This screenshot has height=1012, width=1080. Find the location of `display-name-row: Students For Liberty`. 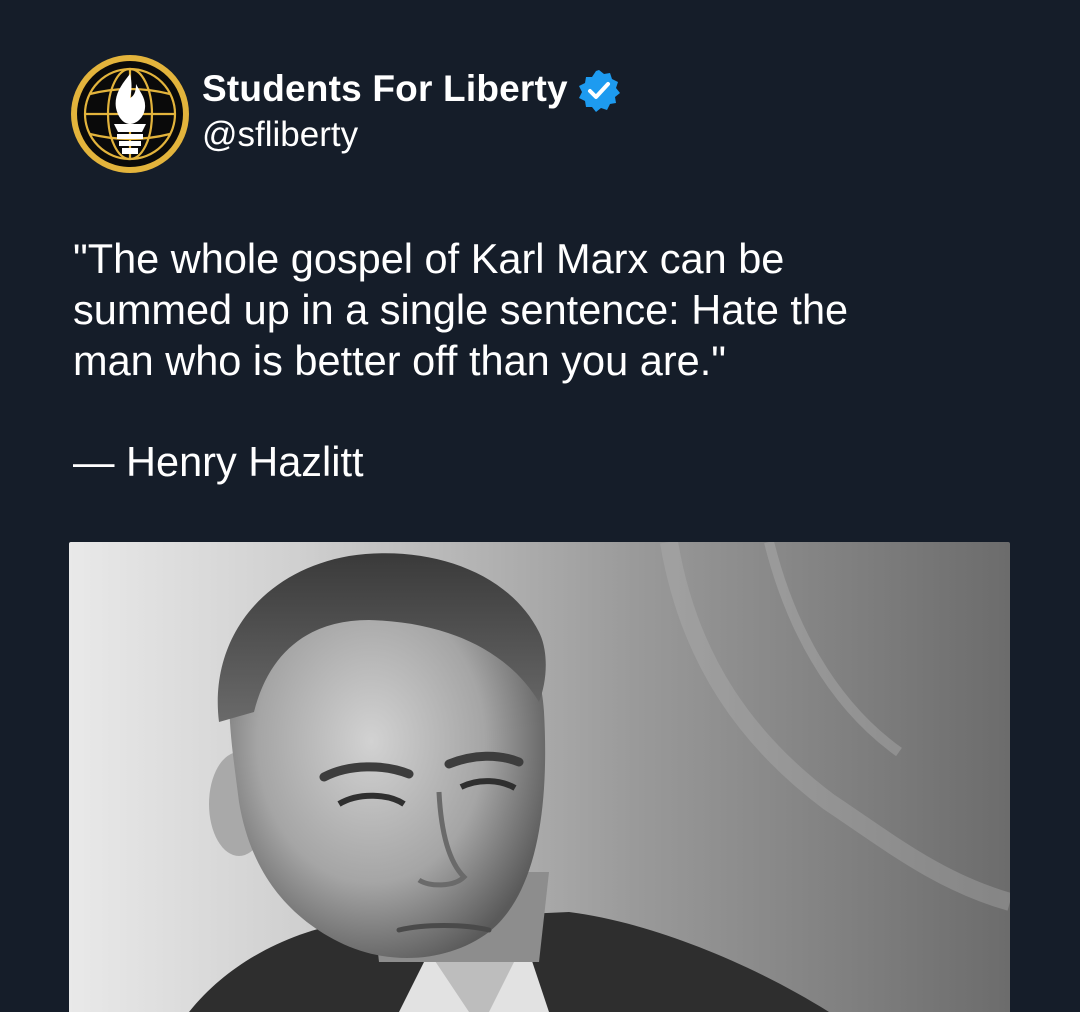

display-name-row: Students For Liberty is located at coordinates (412, 89).